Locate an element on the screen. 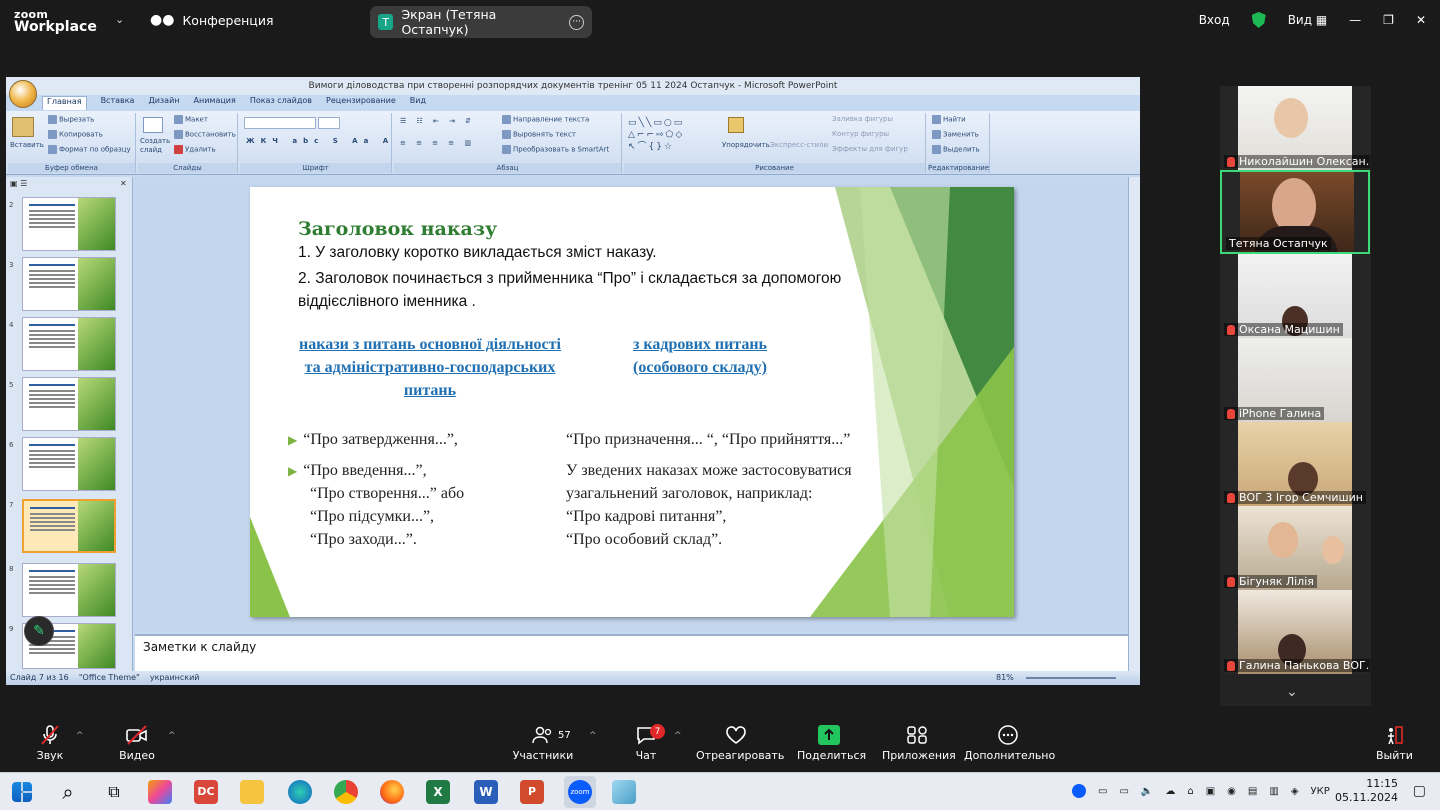 The image size is (1440, 810). chevron-down-icon: ⌄ is located at coordinates (119, 19).